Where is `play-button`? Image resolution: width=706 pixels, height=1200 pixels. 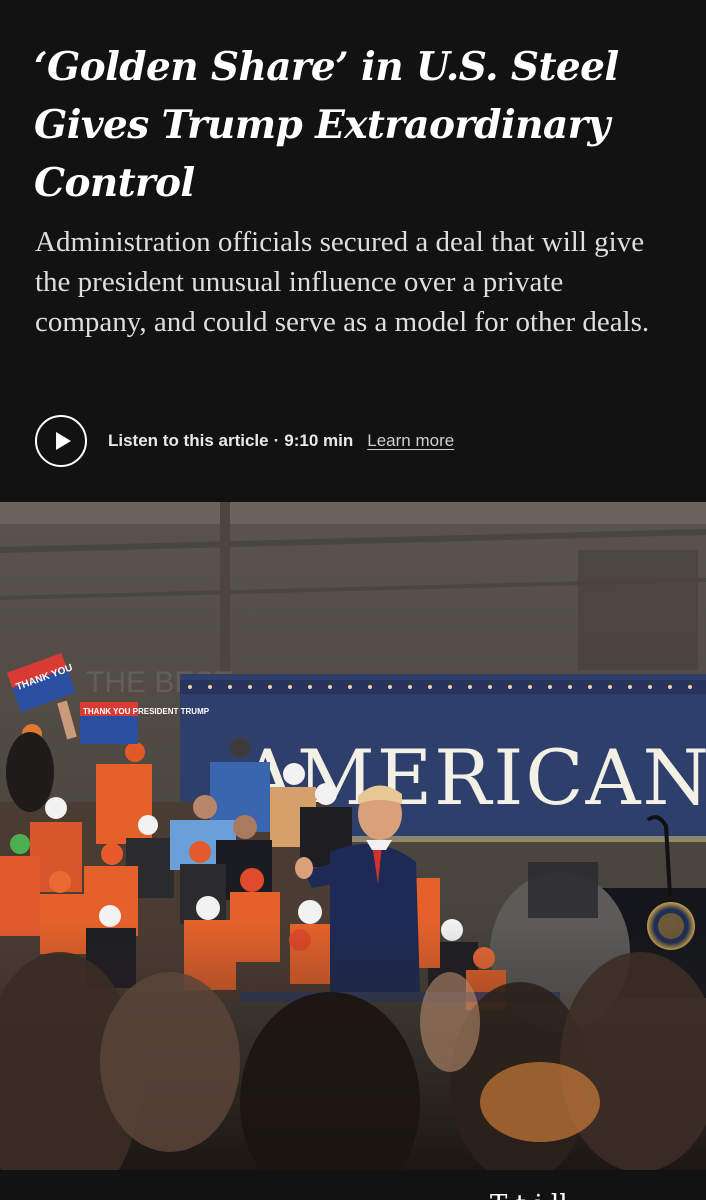 play-button is located at coordinates (61, 441).